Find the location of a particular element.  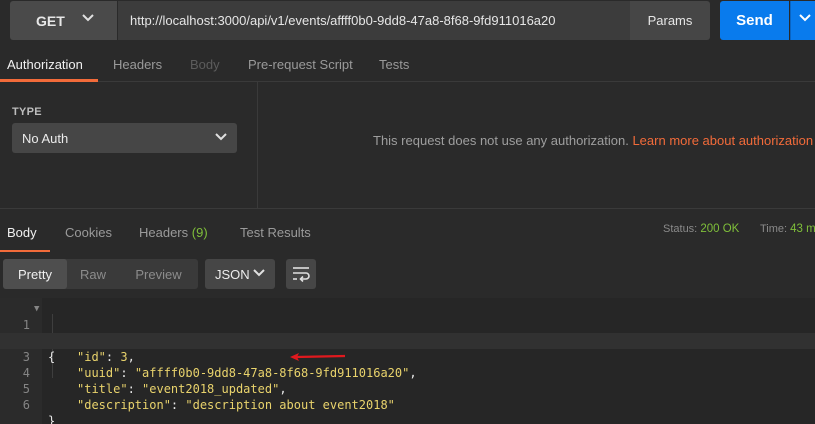

wrap-lines-icon is located at coordinates (301, 274).